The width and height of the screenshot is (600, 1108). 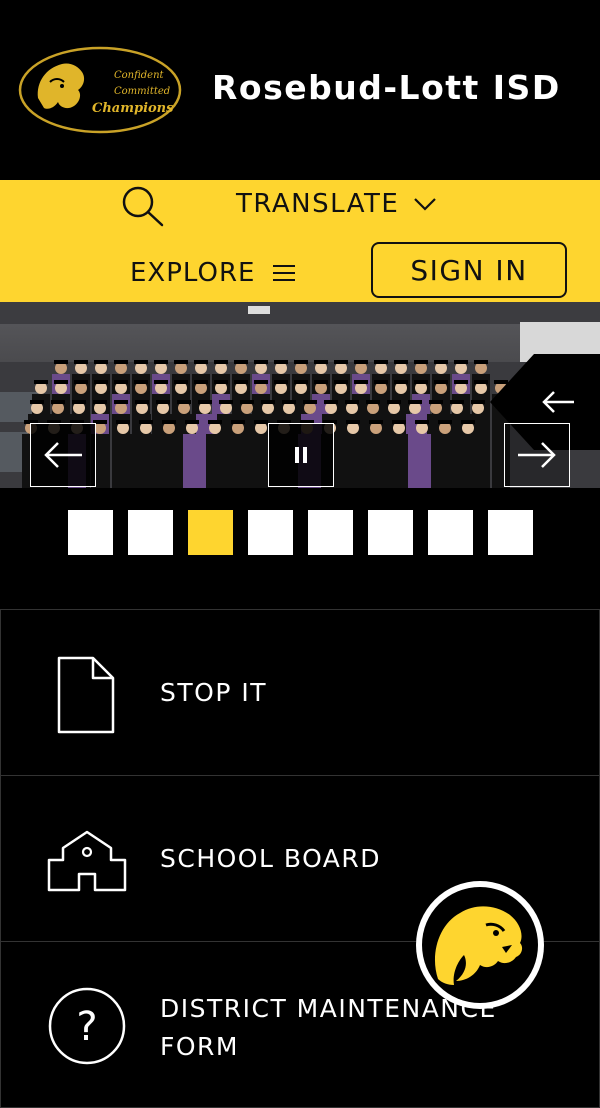 I want to click on search-icon, so click(x=143, y=206).